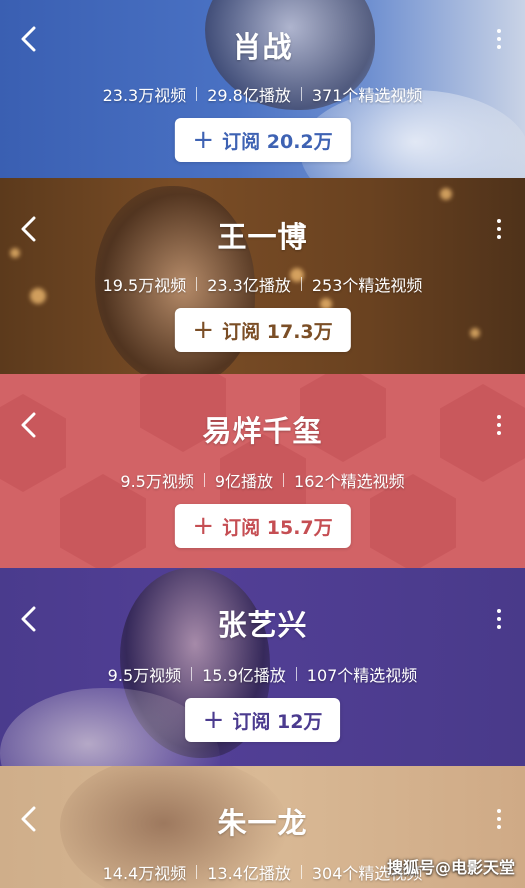 The width and height of the screenshot is (525, 888). What do you see at coordinates (262, 237) in the screenshot?
I see `channel-name: 王一博` at bounding box center [262, 237].